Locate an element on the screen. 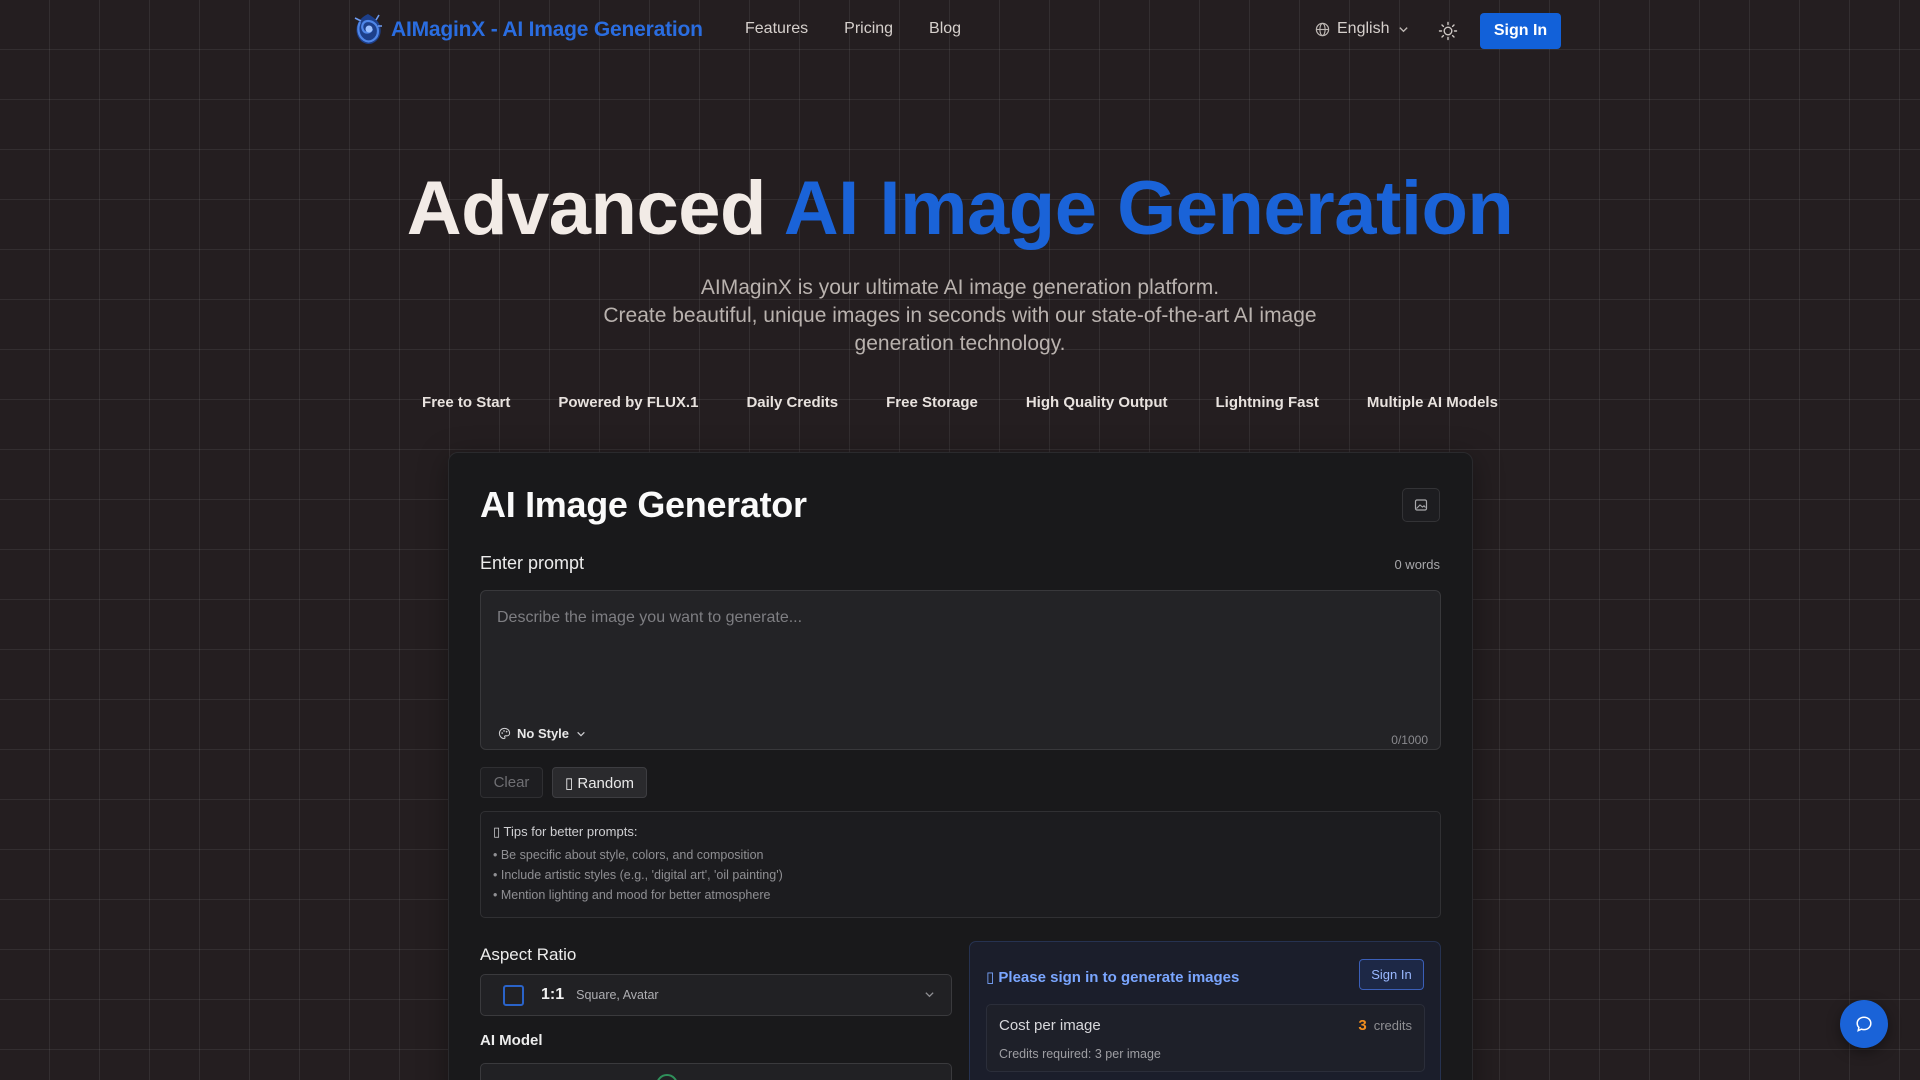 The width and height of the screenshot is (1920, 1080). brand-logo: AIMaginX - AI Image Generation is located at coordinates (527, 30).